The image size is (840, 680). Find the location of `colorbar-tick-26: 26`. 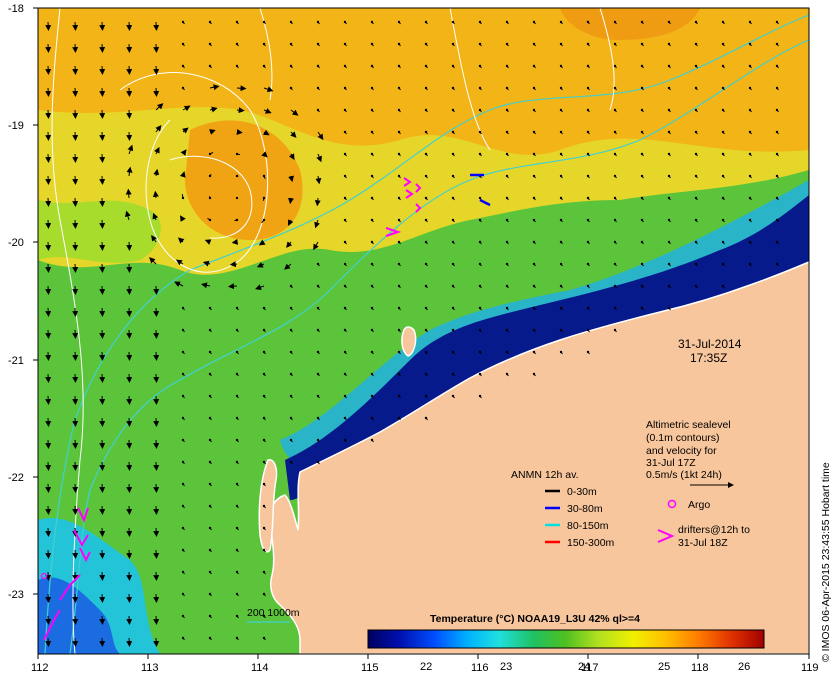

colorbar-tick-26: 26 is located at coordinates (744, 667).